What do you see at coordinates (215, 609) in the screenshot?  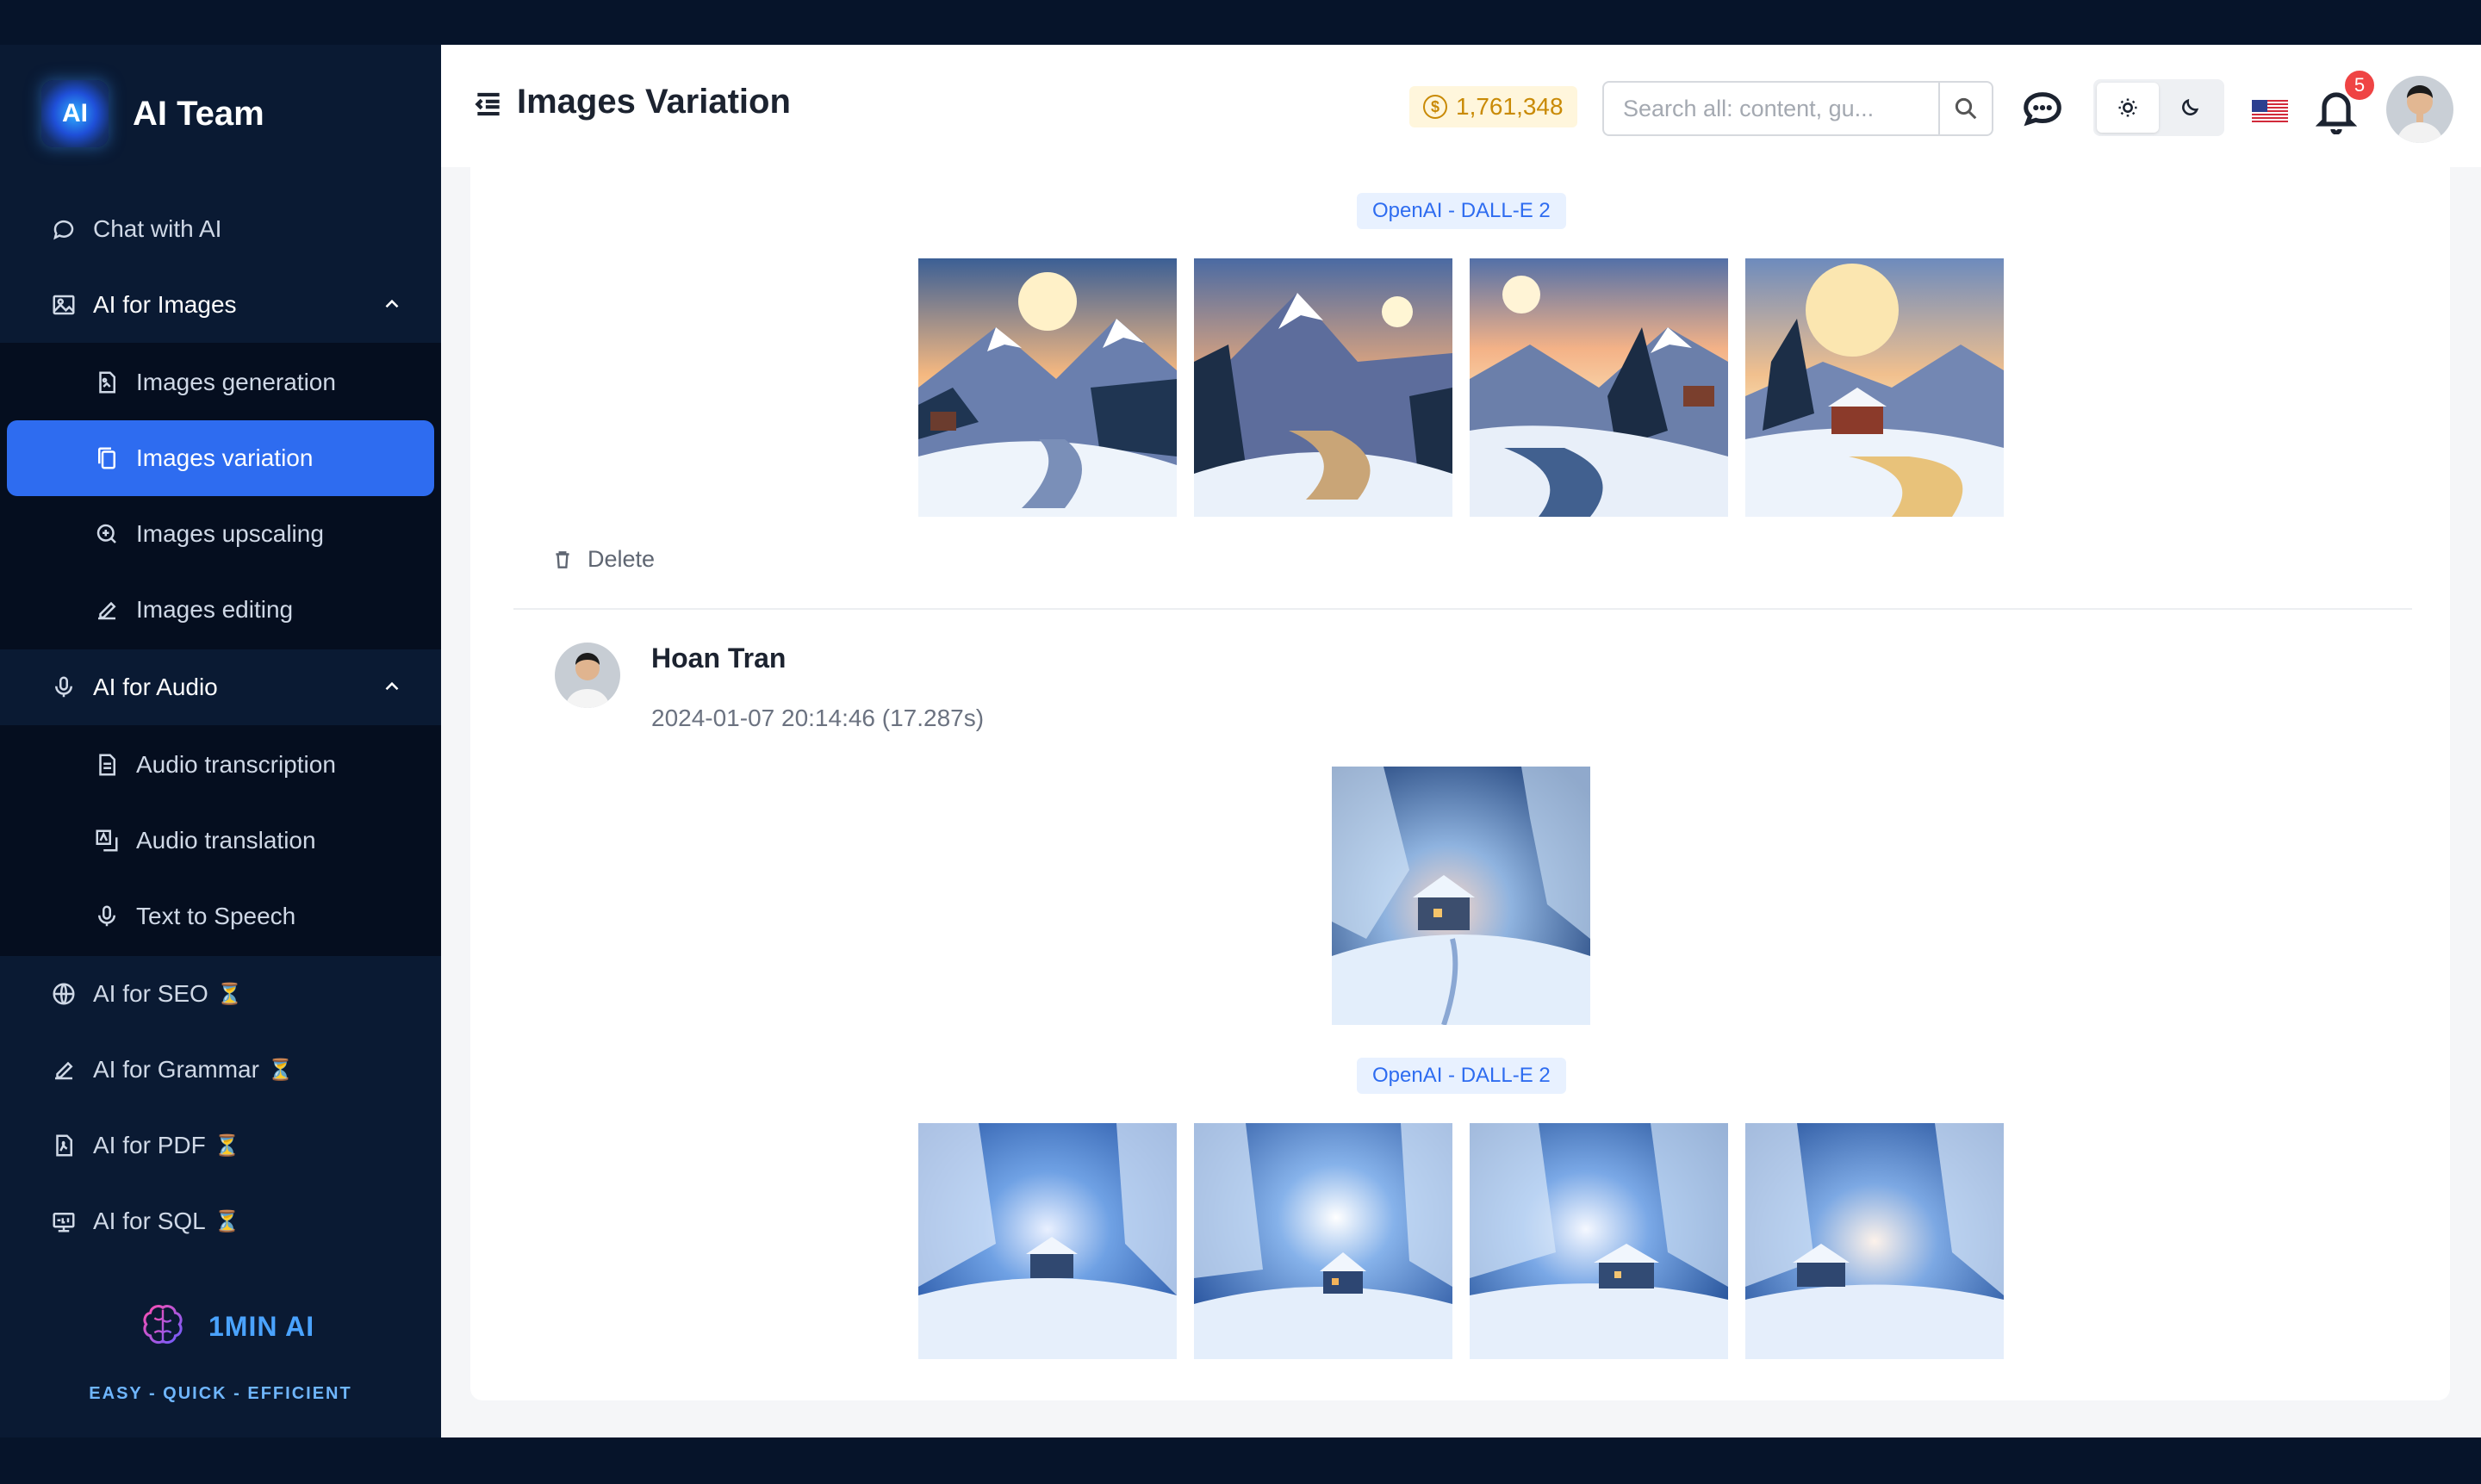 I see `sidebar-item-label: Images editing` at bounding box center [215, 609].